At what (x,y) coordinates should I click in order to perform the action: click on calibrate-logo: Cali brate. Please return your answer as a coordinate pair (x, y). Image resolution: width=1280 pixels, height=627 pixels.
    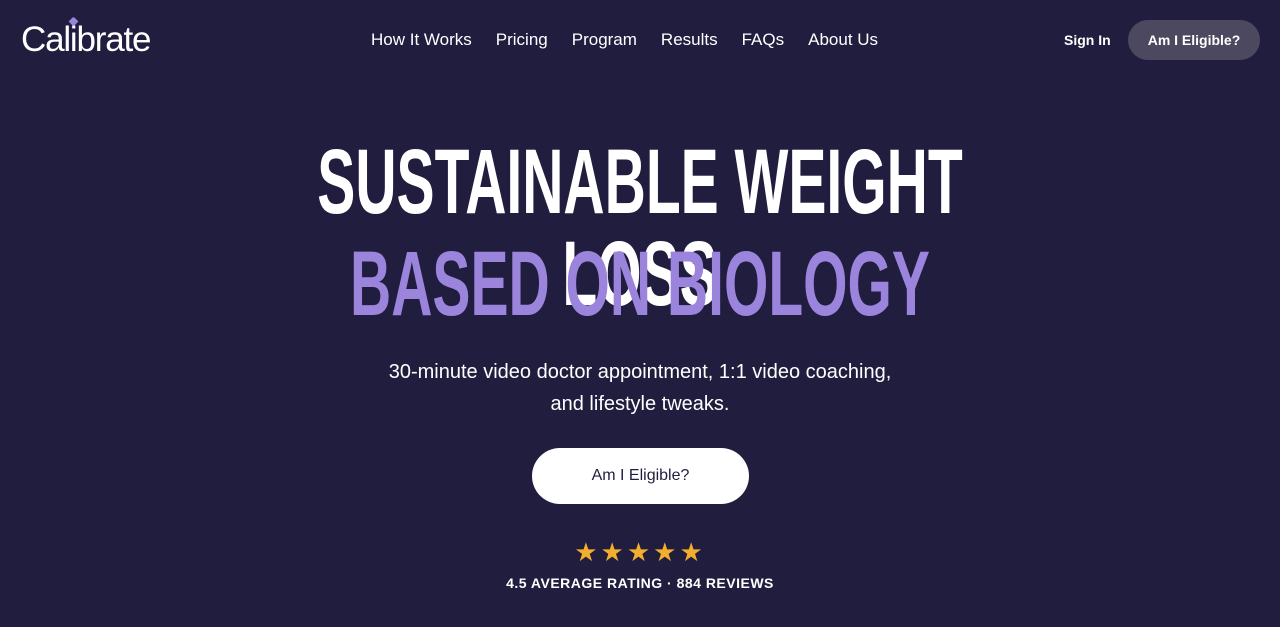
    Looking at the image, I should click on (86, 40).